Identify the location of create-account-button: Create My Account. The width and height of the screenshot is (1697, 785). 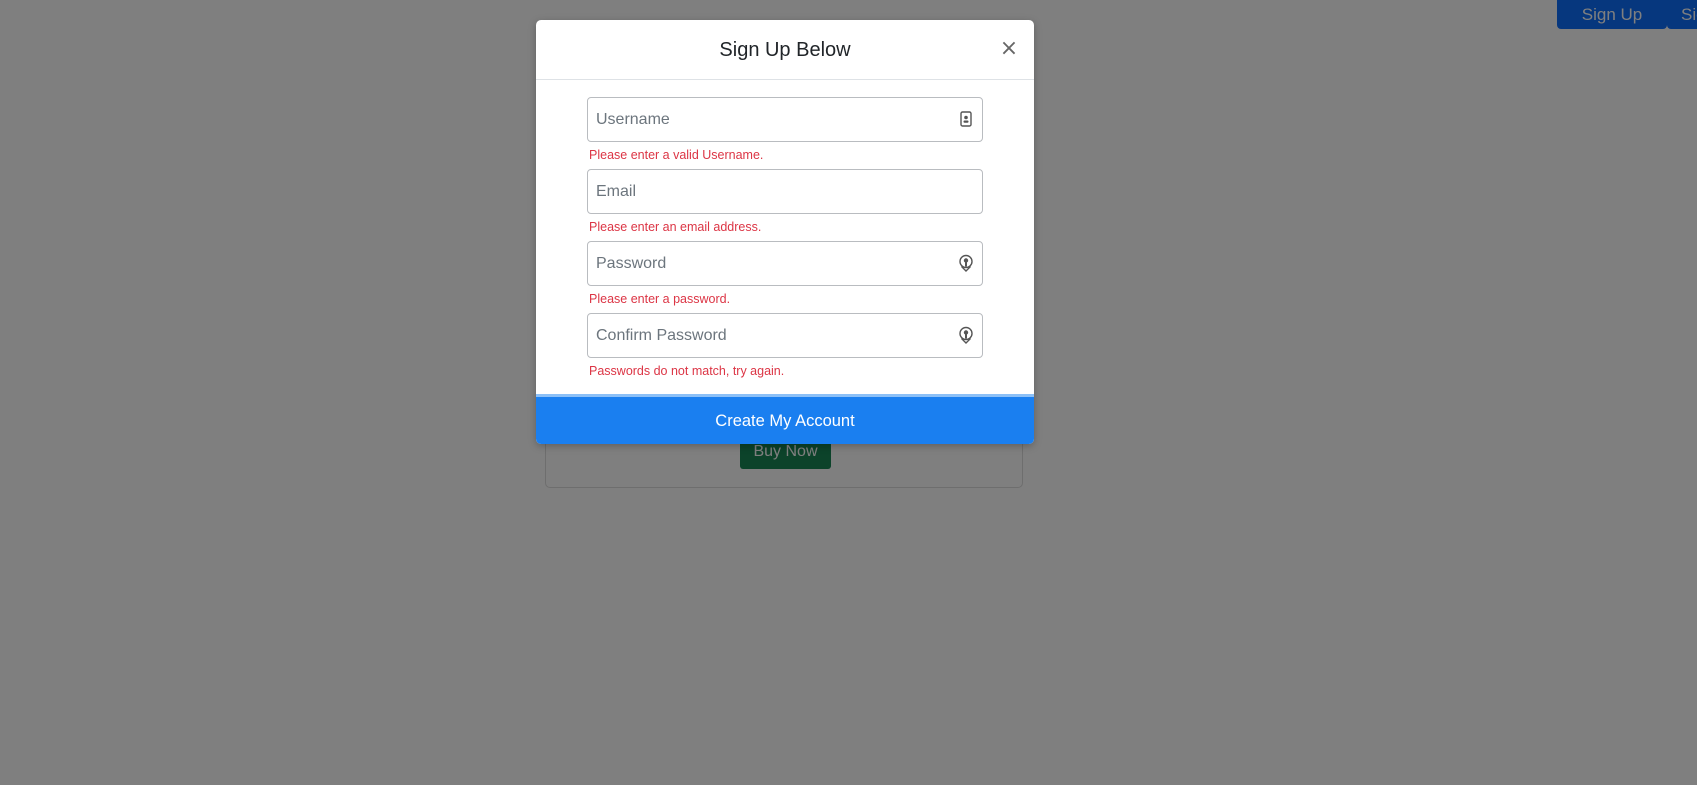
(785, 419).